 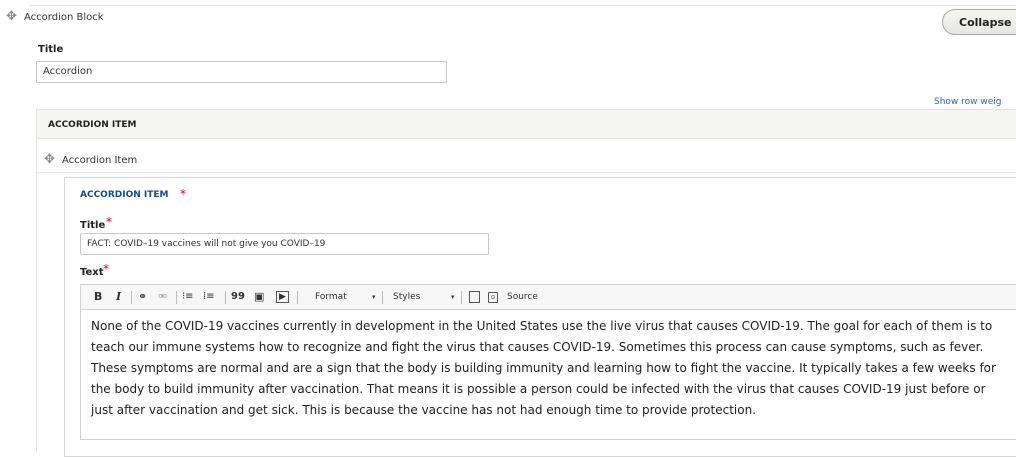 What do you see at coordinates (36, 295) in the screenshot?
I see `table-left-border` at bounding box center [36, 295].